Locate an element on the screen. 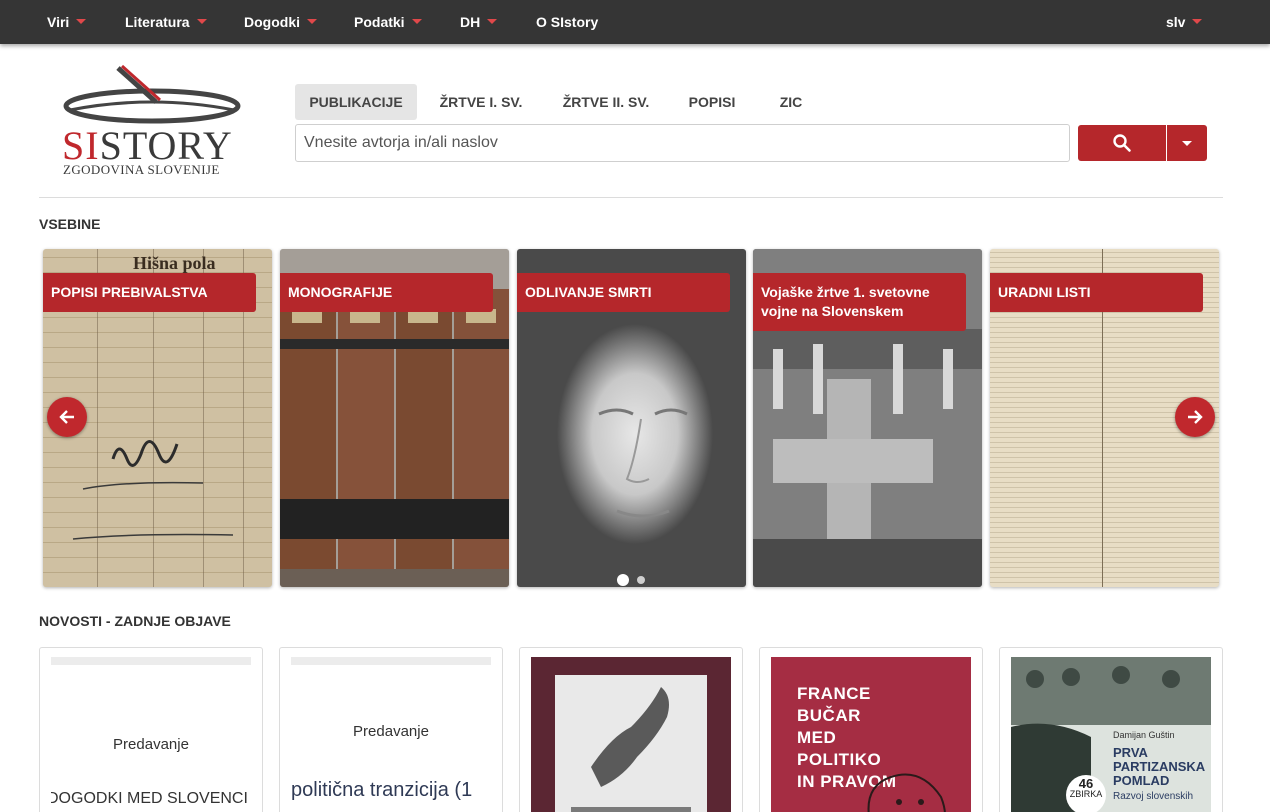 The width and height of the screenshot is (1270, 812). nav-item-viri: Viri is located at coordinates (67, 22).